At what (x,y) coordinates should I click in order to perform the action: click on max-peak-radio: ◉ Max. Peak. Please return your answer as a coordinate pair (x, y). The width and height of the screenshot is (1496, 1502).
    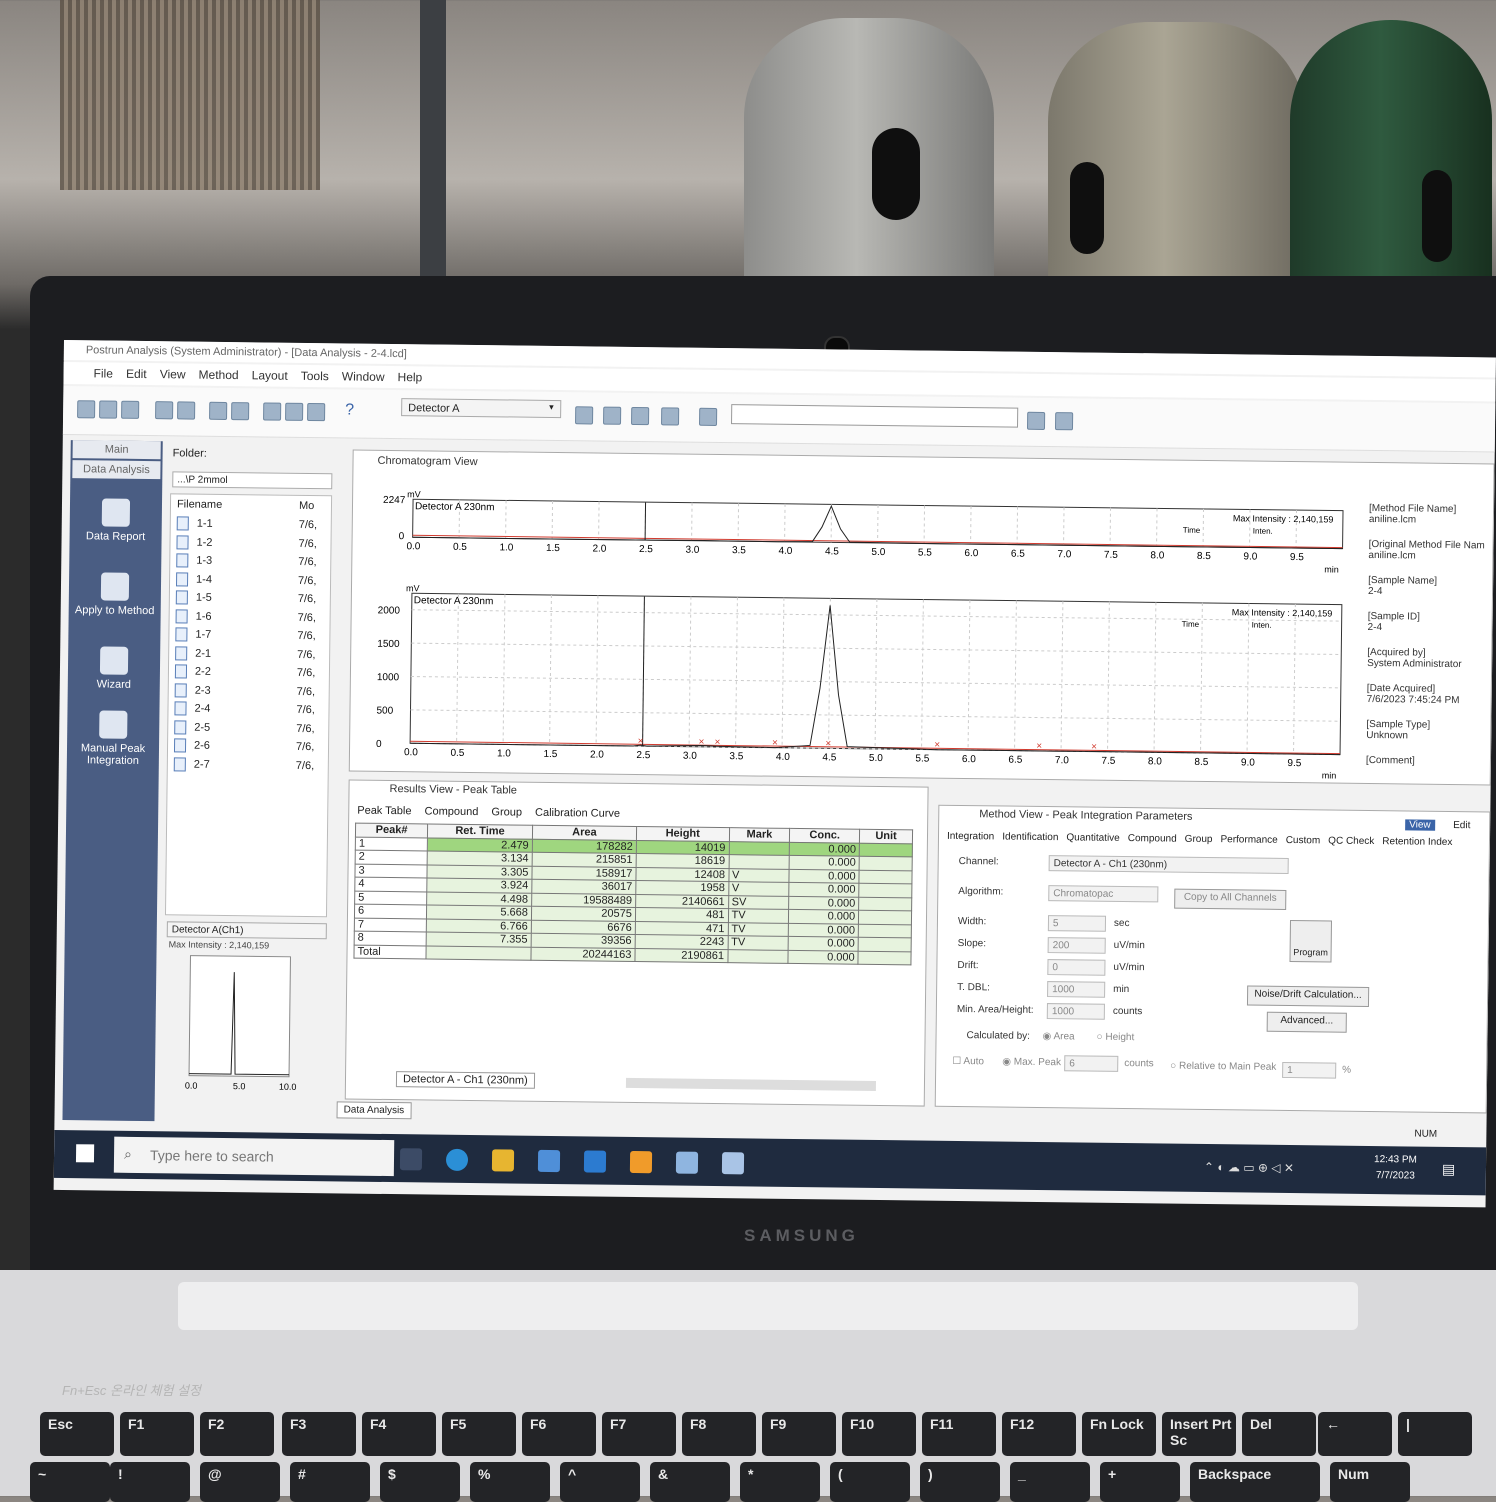
    Looking at the image, I should click on (1031, 1063).